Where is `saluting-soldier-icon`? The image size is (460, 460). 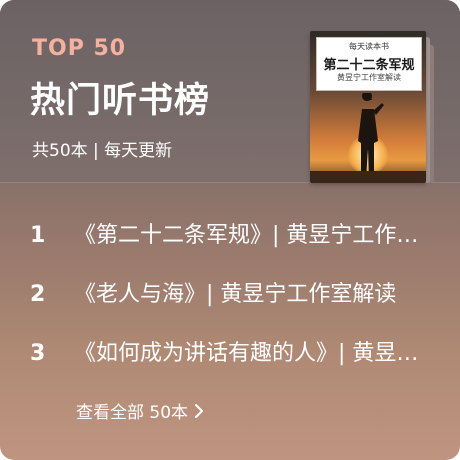 saluting-soldier-icon is located at coordinates (371, 136).